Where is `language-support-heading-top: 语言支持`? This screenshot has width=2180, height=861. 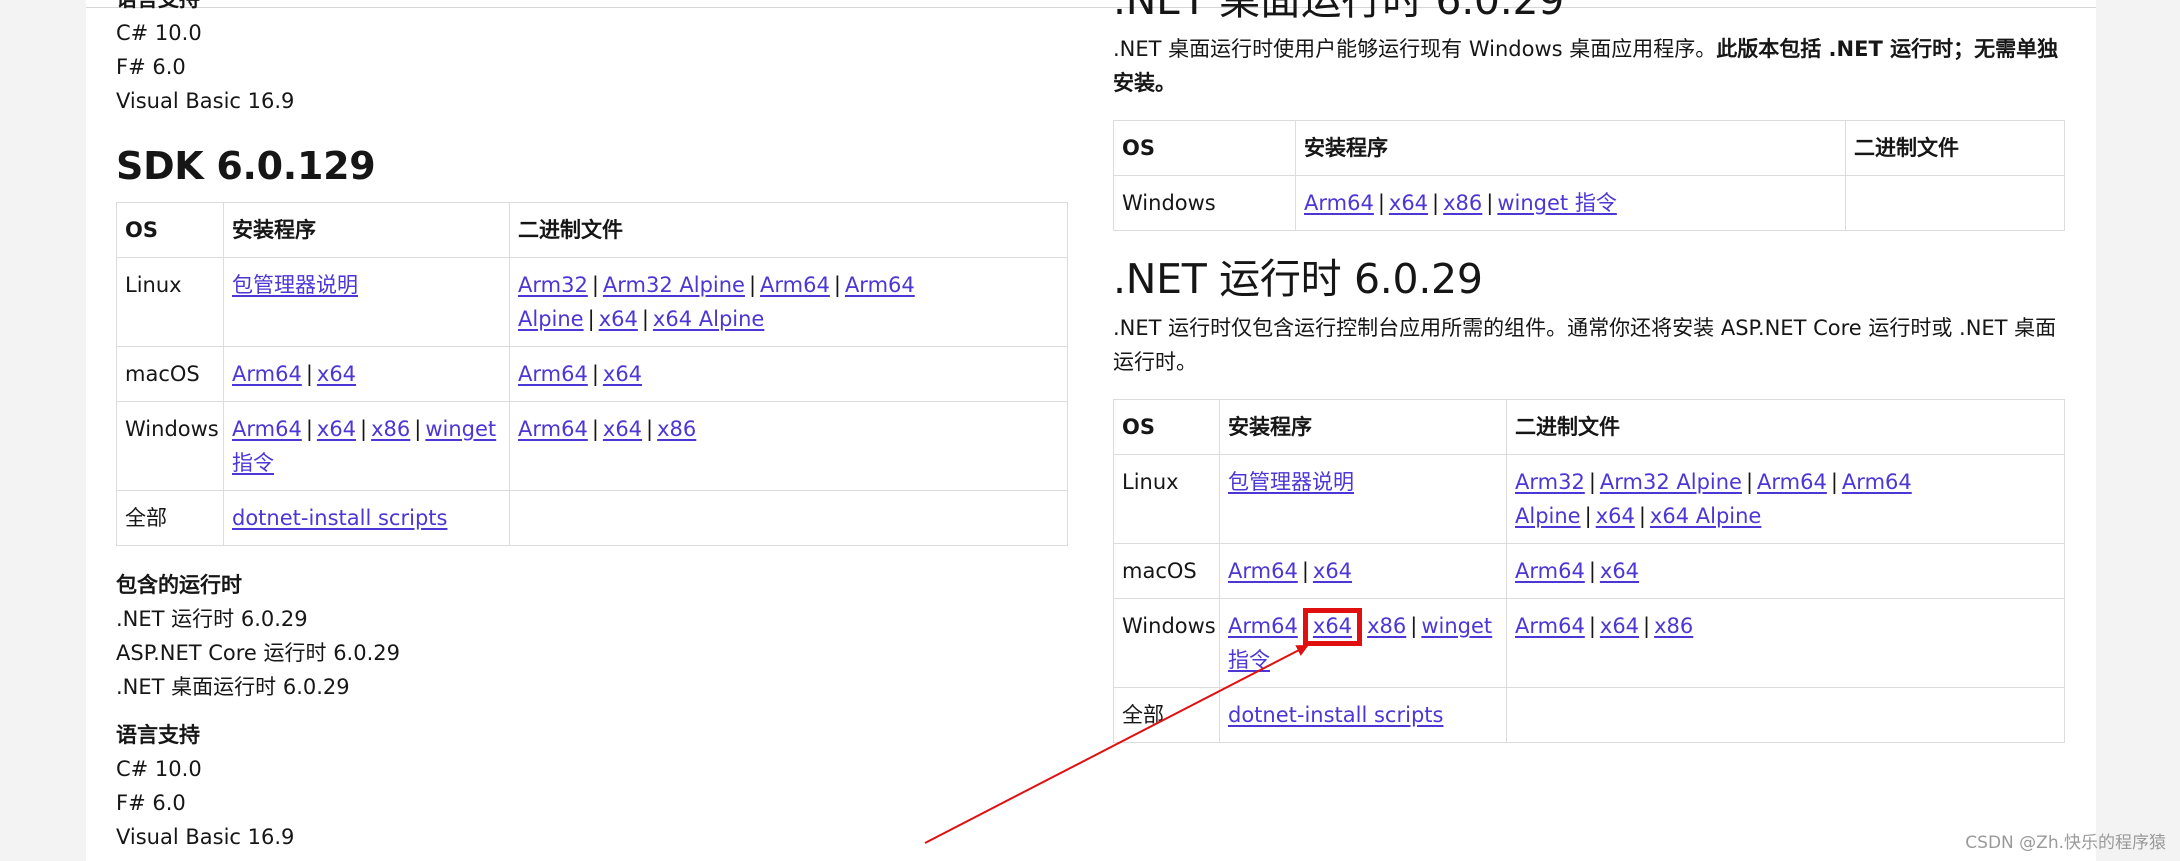 language-support-heading-top: 语言支持 is located at coordinates (592, 8).